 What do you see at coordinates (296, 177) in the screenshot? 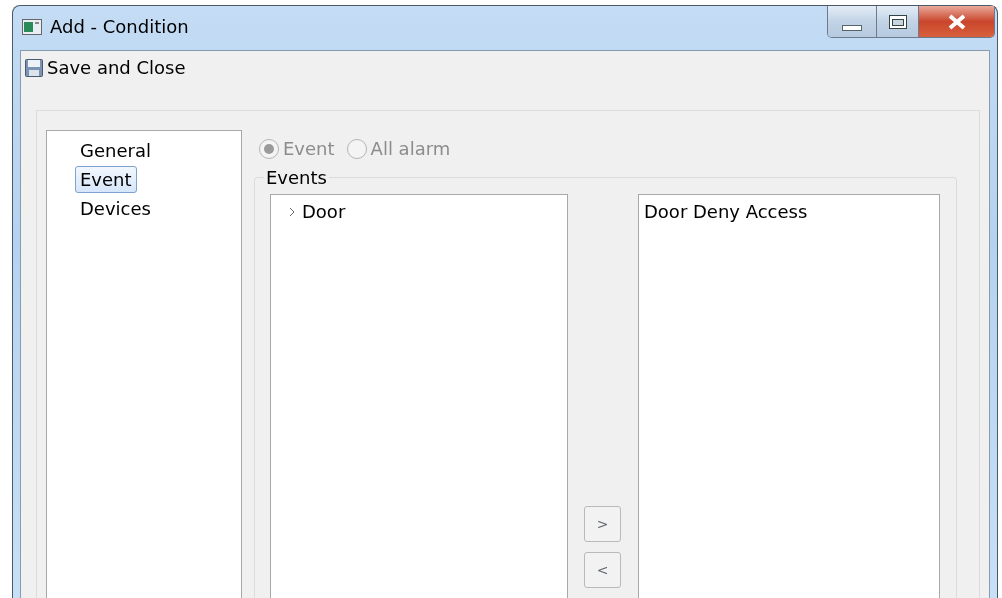
I see `group-title: Events` at bounding box center [296, 177].